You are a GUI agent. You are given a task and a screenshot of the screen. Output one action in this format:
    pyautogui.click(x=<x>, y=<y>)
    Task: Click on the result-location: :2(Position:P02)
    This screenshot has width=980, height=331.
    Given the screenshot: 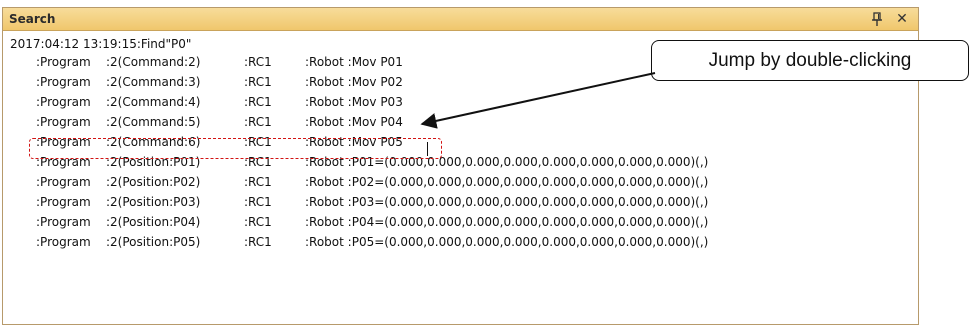 What is the action you would take?
    pyautogui.click(x=153, y=182)
    